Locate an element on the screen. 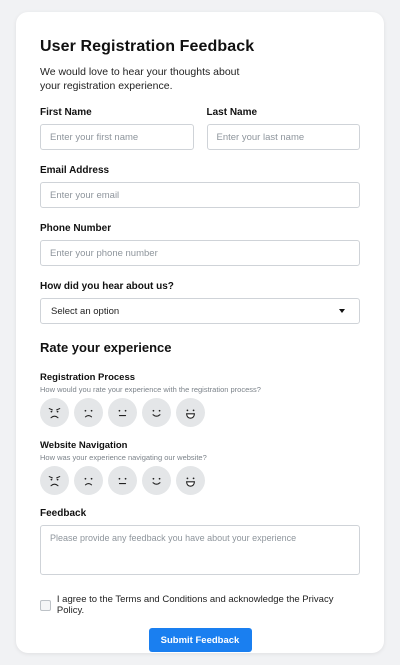 The height and width of the screenshot is (665, 400). submit-feedback-button: Submit Feedback is located at coordinates (200, 640).